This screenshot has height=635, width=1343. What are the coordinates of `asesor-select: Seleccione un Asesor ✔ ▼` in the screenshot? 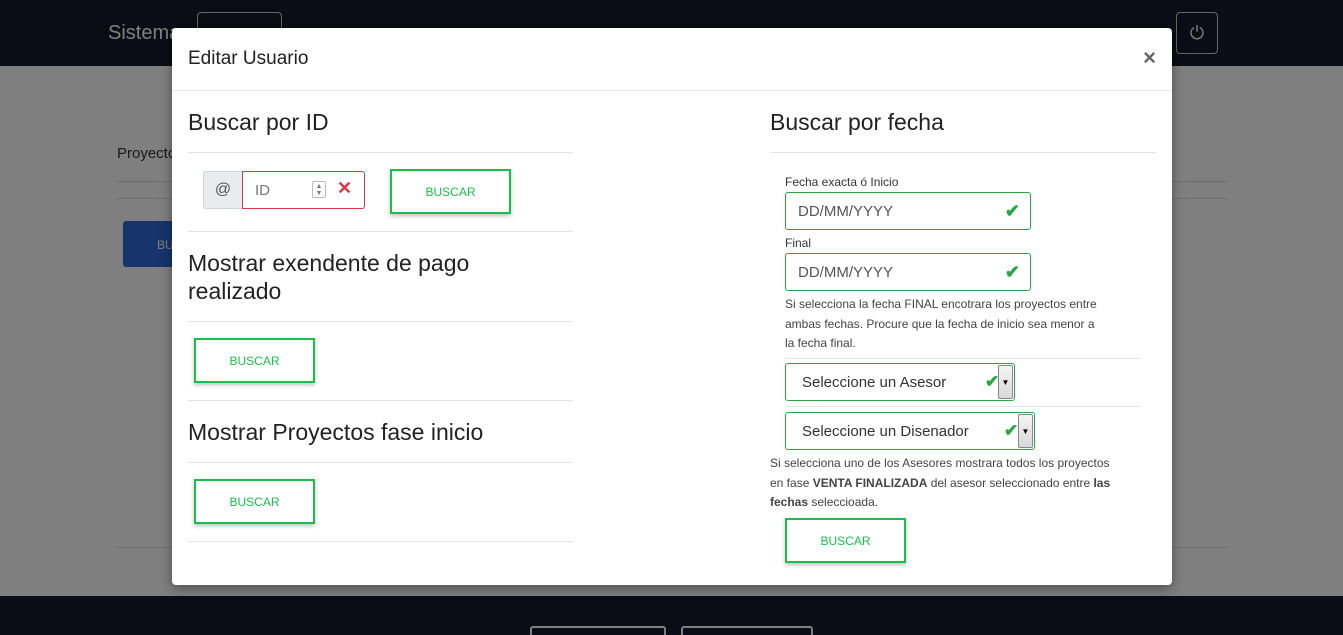 It's located at (900, 382).